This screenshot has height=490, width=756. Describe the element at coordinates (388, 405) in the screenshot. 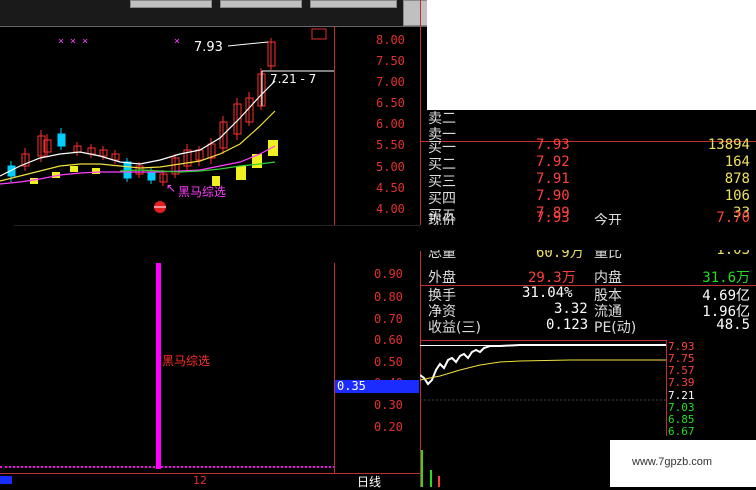

I see `osc-tick-6: 0.30` at that location.